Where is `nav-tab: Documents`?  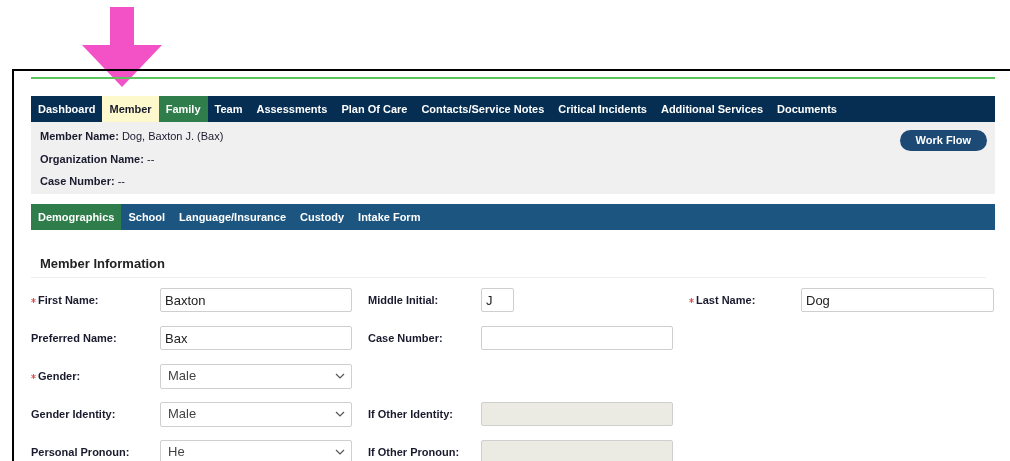
nav-tab: Documents is located at coordinates (807, 109).